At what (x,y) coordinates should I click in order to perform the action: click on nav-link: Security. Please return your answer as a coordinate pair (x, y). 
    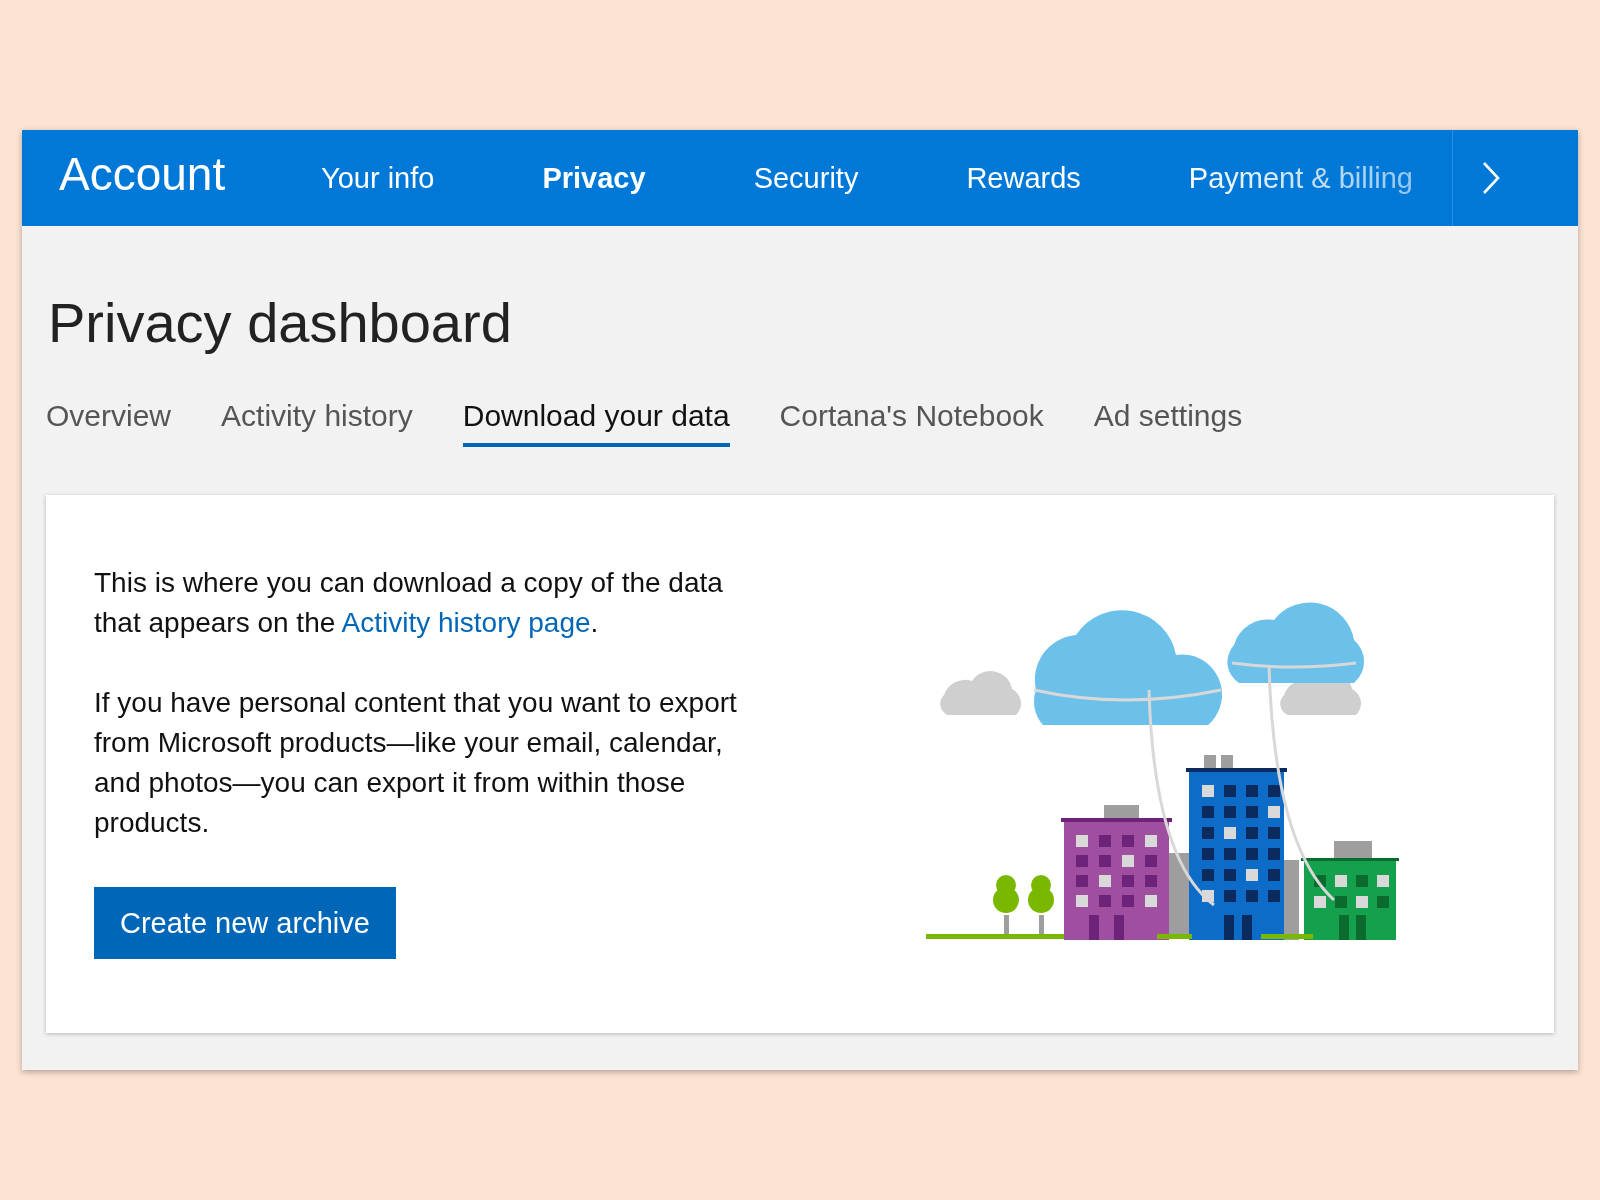
    Looking at the image, I should click on (806, 178).